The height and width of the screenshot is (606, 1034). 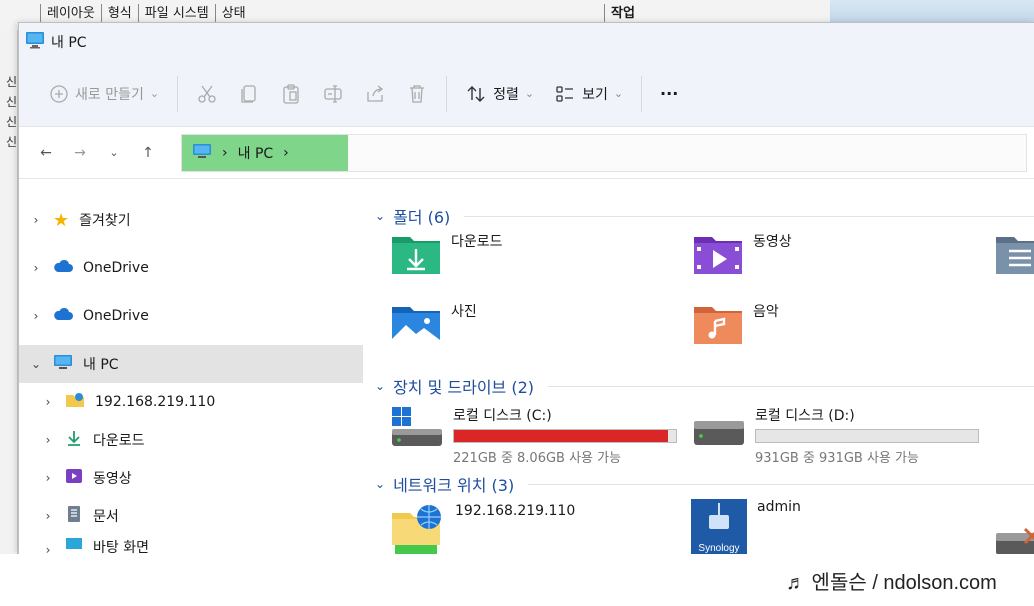 I want to click on nav-item-onedrive-2: › OneDrive, so click(x=191, y=316).